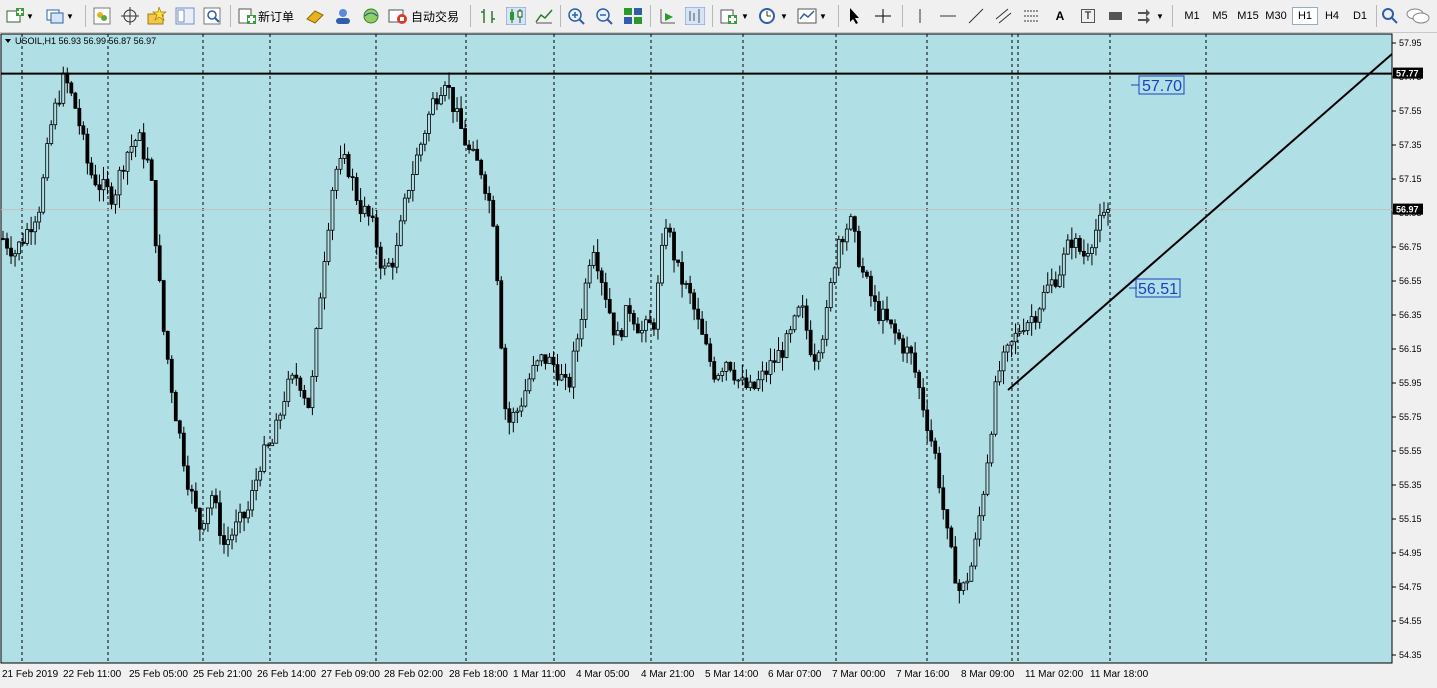 This screenshot has height=688, width=1437. Describe the element at coordinates (855, 16) in the screenshot. I see `cursor-tool-button` at that location.